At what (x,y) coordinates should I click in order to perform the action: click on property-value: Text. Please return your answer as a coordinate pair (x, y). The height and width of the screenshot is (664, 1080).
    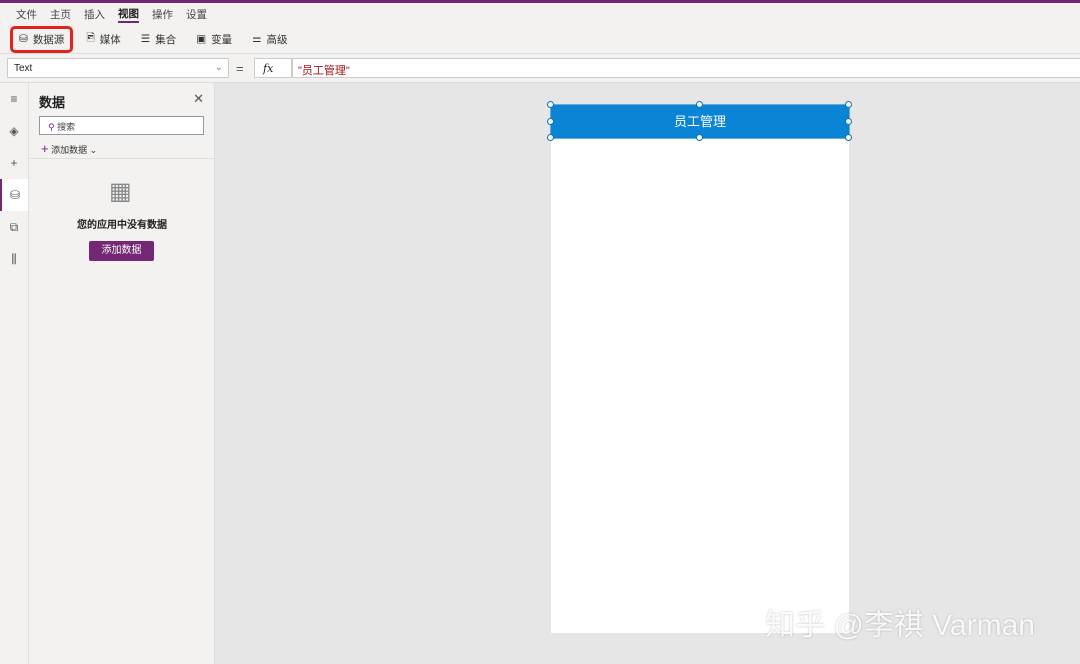
    Looking at the image, I should click on (23, 68).